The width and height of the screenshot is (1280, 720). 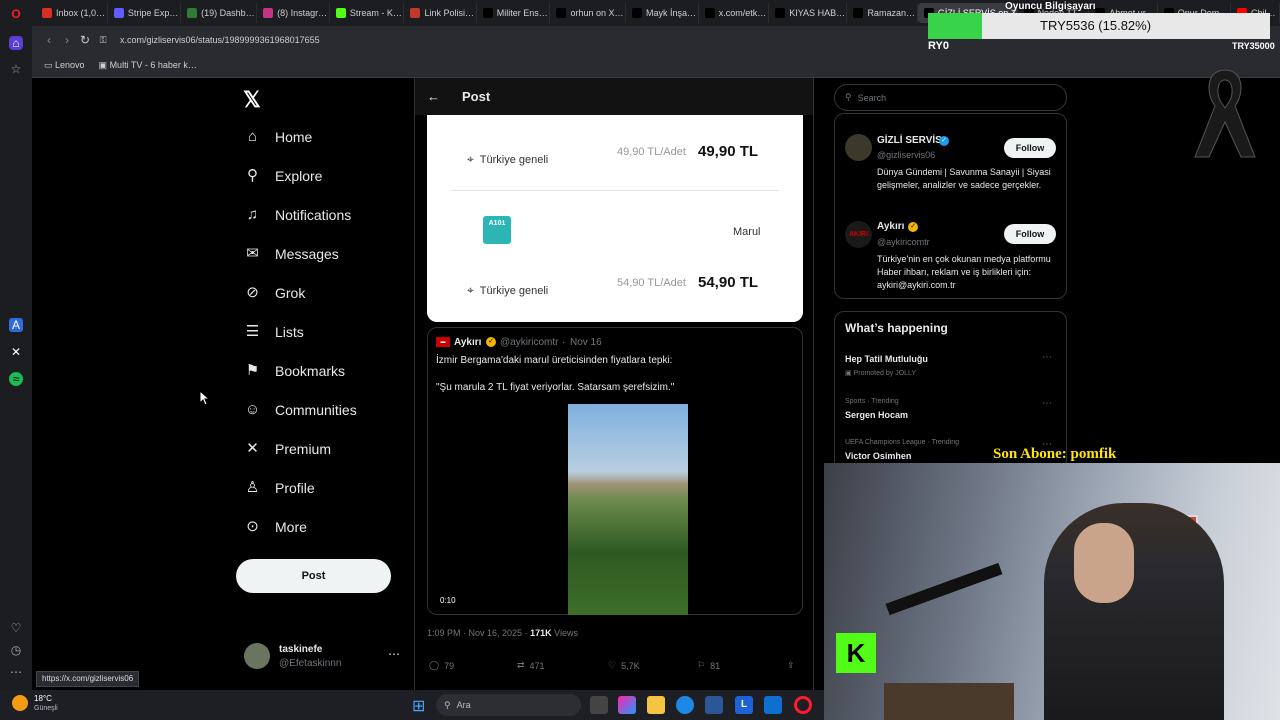 I want to click on trend-title: Victor Osimhen, so click(x=878, y=456).